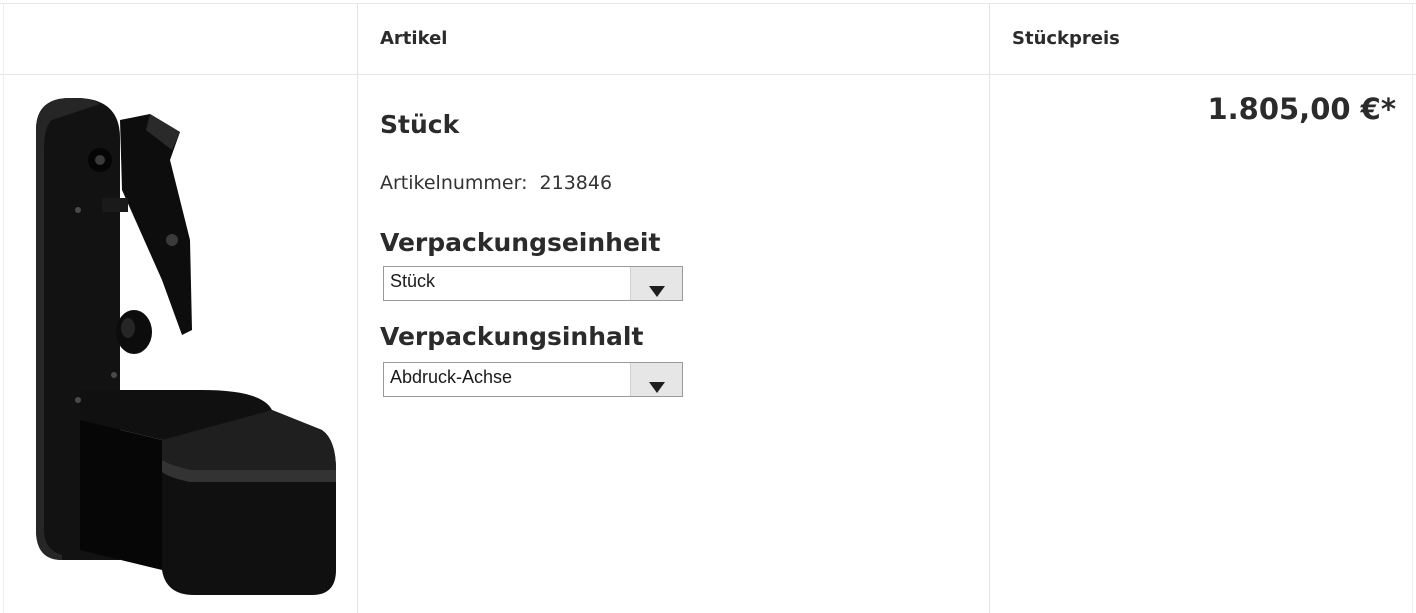  Describe the element at coordinates (1066, 38) in the screenshot. I see `header-unit-price: Stückpreis` at that location.